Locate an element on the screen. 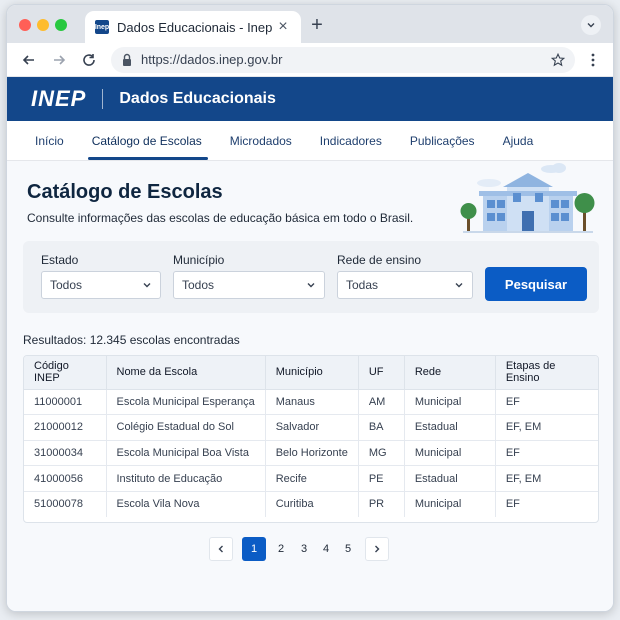 The width and height of the screenshot is (620, 620). cell-municipio: Salvador is located at coordinates (312, 427).